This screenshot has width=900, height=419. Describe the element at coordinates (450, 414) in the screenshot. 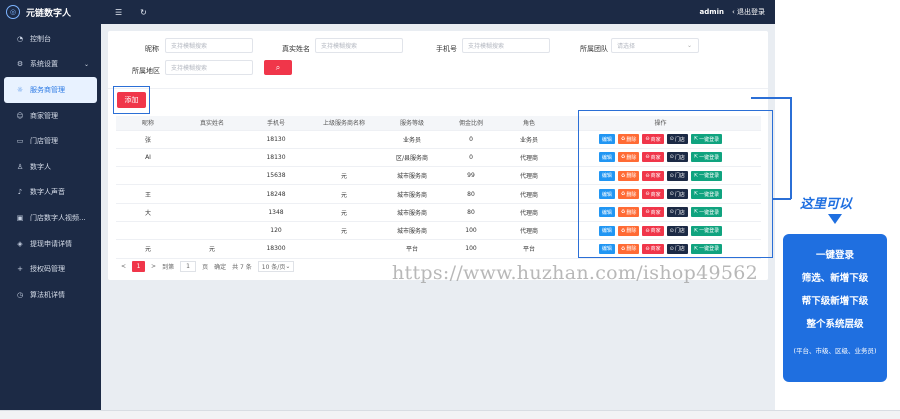

I see `bottom-scrollbar` at that location.